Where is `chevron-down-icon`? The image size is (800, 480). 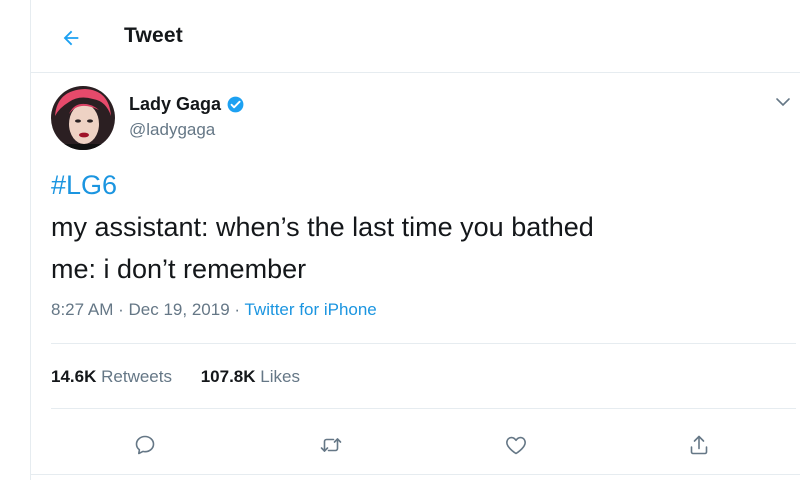
chevron-down-icon is located at coordinates (783, 102).